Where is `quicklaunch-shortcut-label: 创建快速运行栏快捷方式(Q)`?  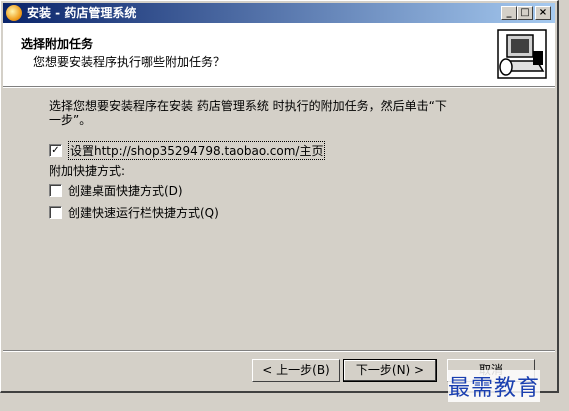 quicklaunch-shortcut-label: 创建快速运行栏快捷方式(Q) is located at coordinates (143, 212).